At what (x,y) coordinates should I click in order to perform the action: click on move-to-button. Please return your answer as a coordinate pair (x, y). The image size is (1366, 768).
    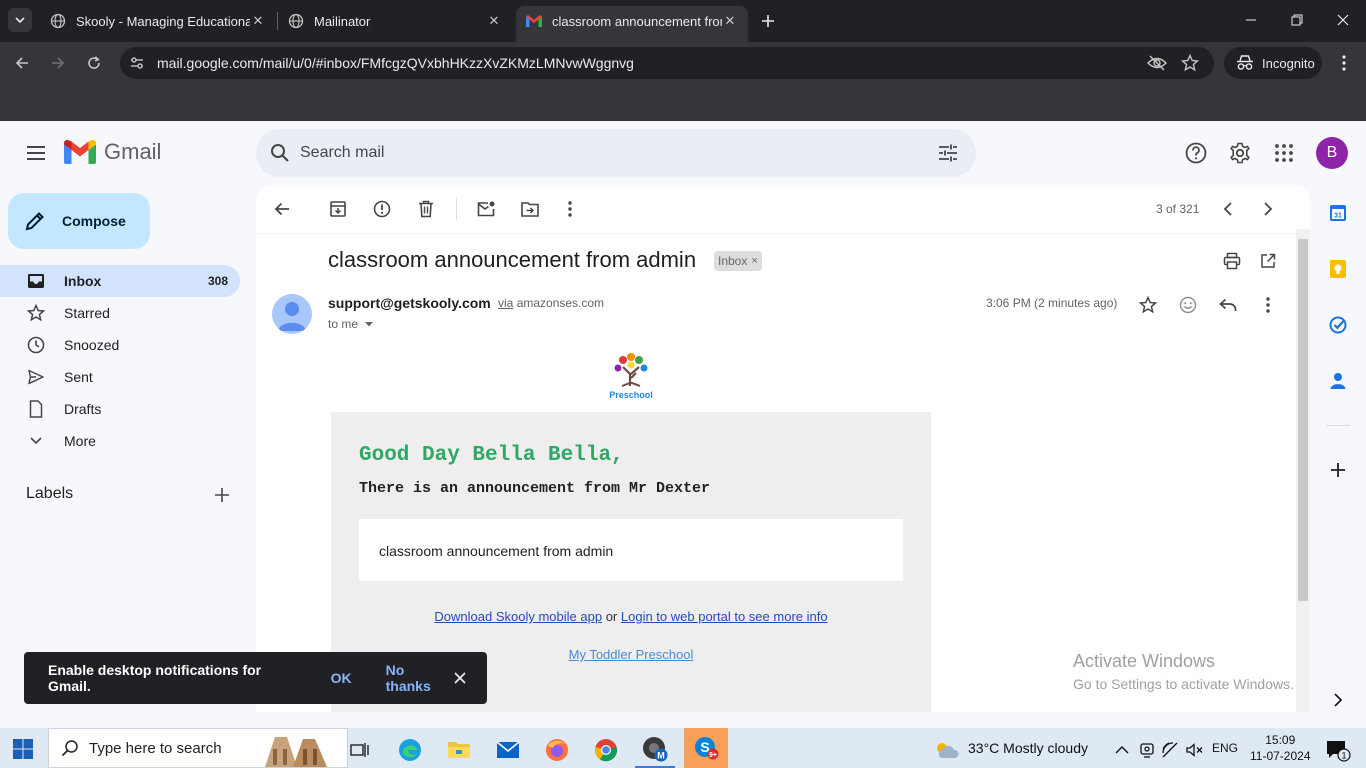
    Looking at the image, I should click on (530, 209).